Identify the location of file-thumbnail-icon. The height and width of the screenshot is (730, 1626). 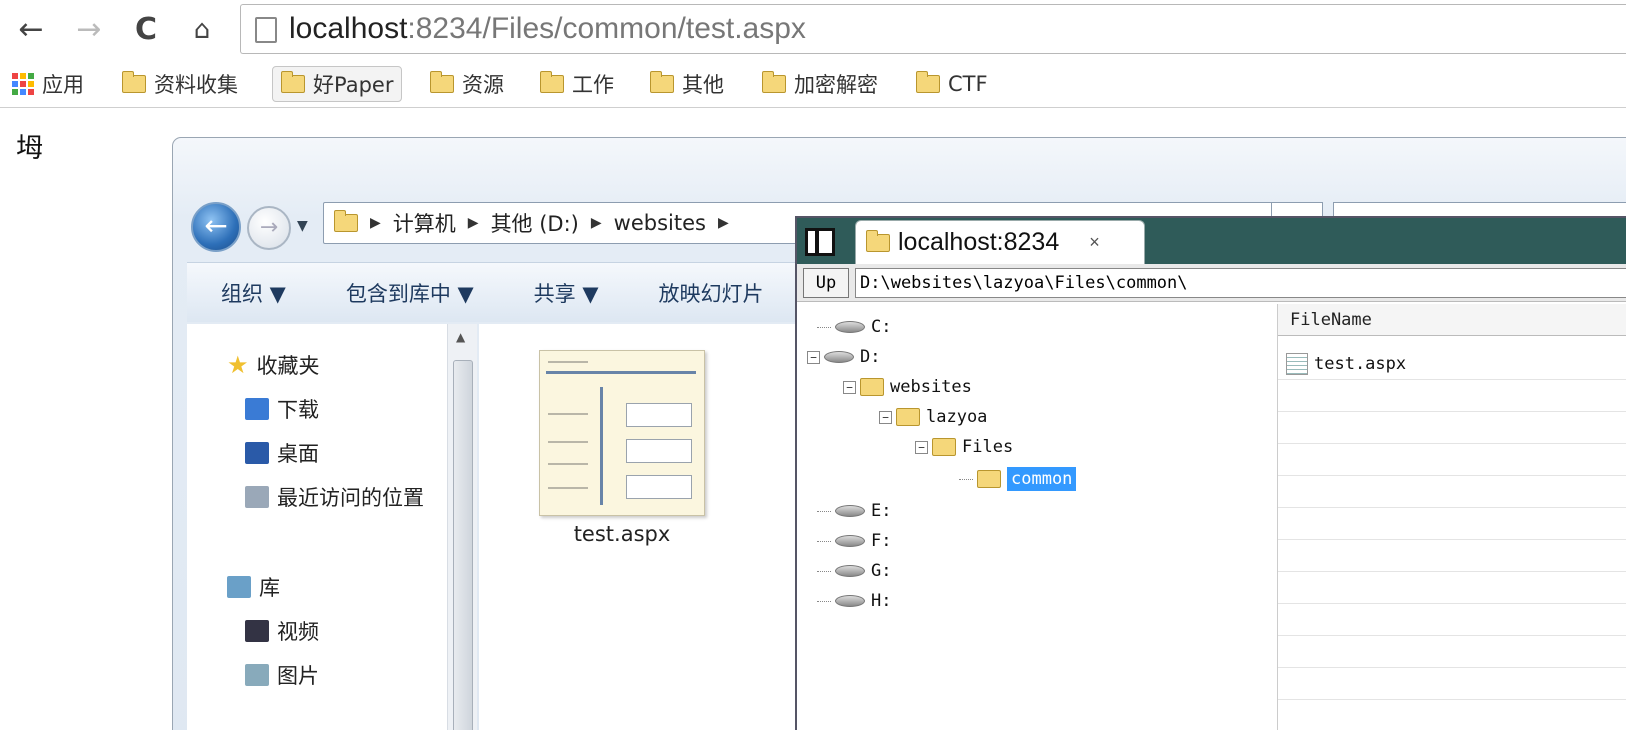
(622, 433).